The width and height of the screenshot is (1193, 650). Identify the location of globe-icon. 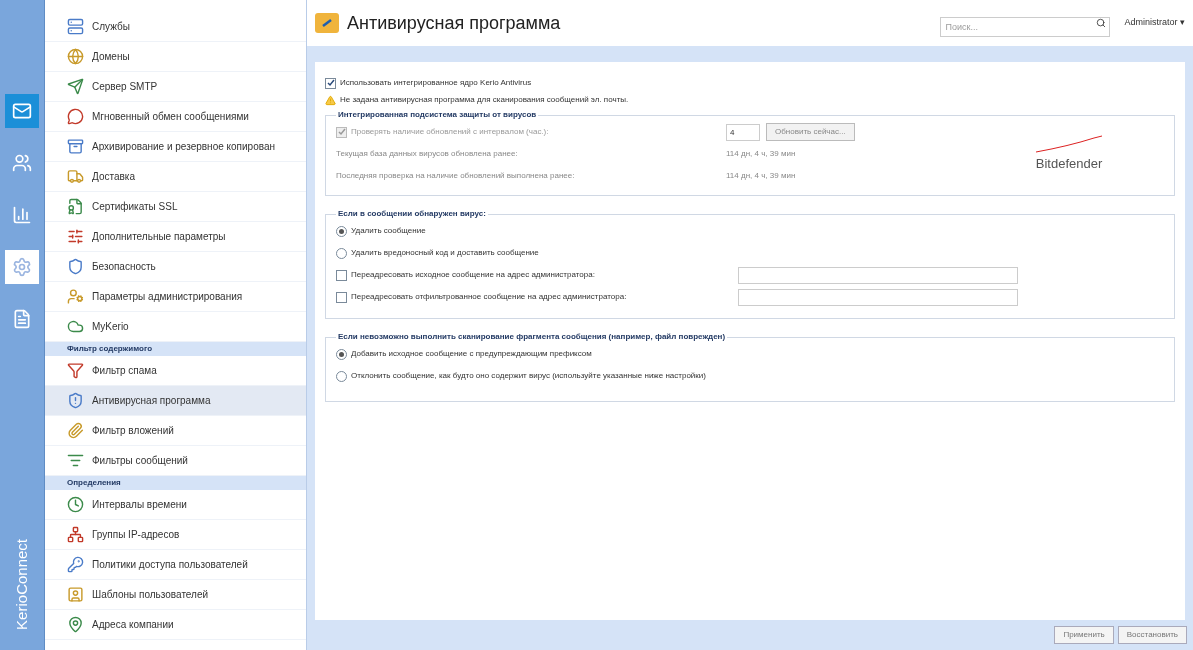
(75, 56).